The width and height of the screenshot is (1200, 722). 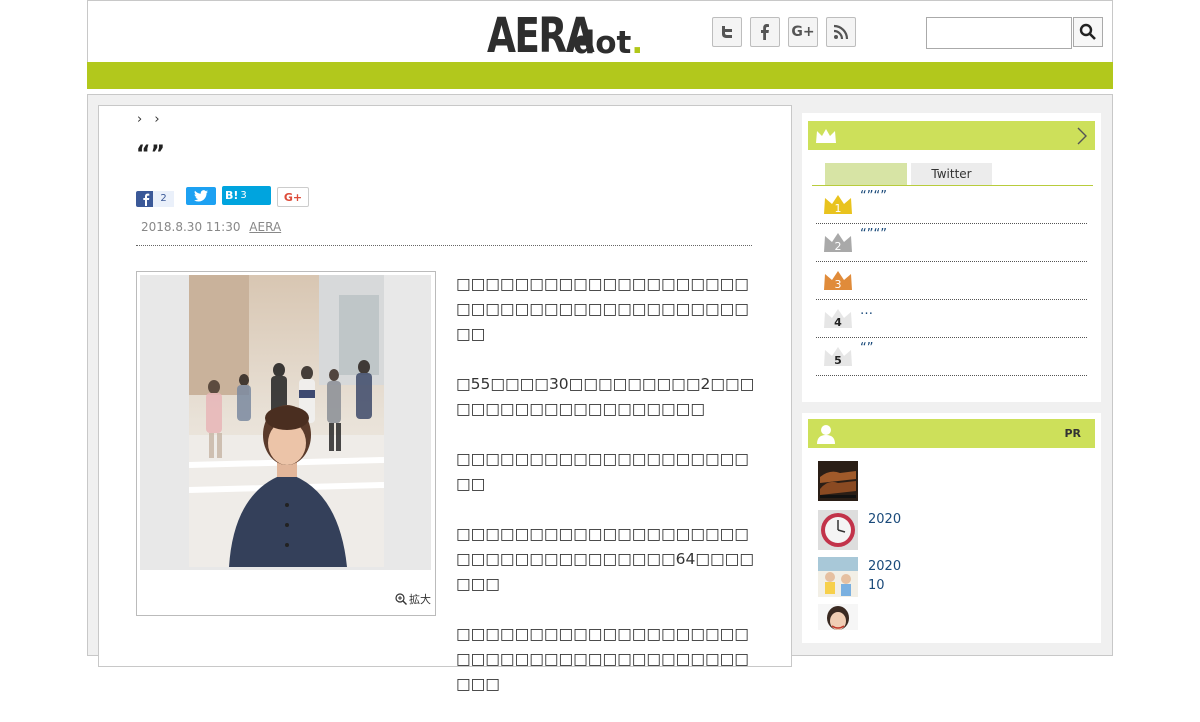 What do you see at coordinates (602, 471) in the screenshot?
I see `paragraph: □□□□□□□□□□□□□□□□□□□□□□` at bounding box center [602, 471].